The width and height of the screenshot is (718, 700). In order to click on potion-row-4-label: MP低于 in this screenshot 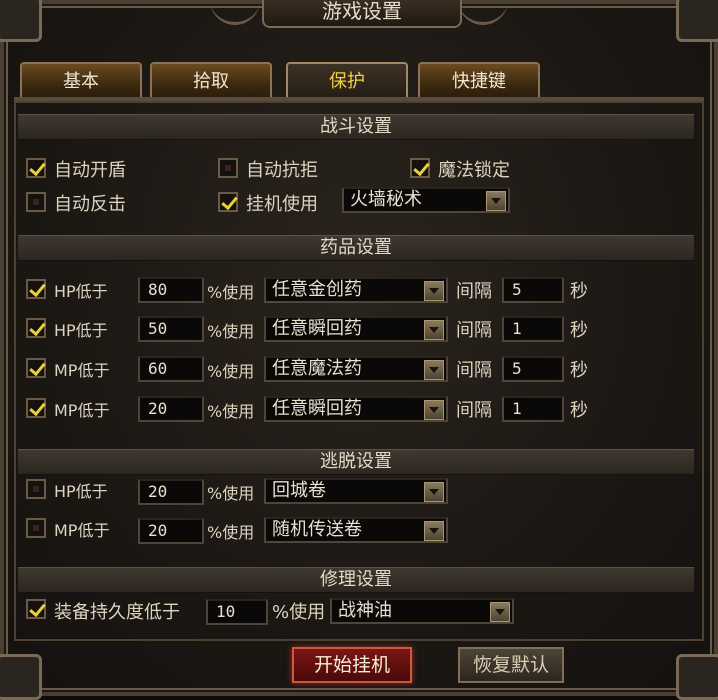, I will do `click(82, 410)`.